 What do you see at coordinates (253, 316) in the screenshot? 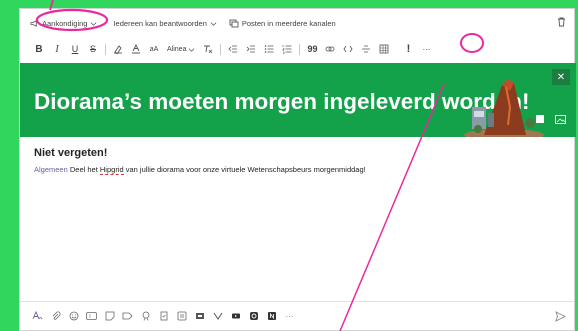
I see `quizlet-icon` at bounding box center [253, 316].